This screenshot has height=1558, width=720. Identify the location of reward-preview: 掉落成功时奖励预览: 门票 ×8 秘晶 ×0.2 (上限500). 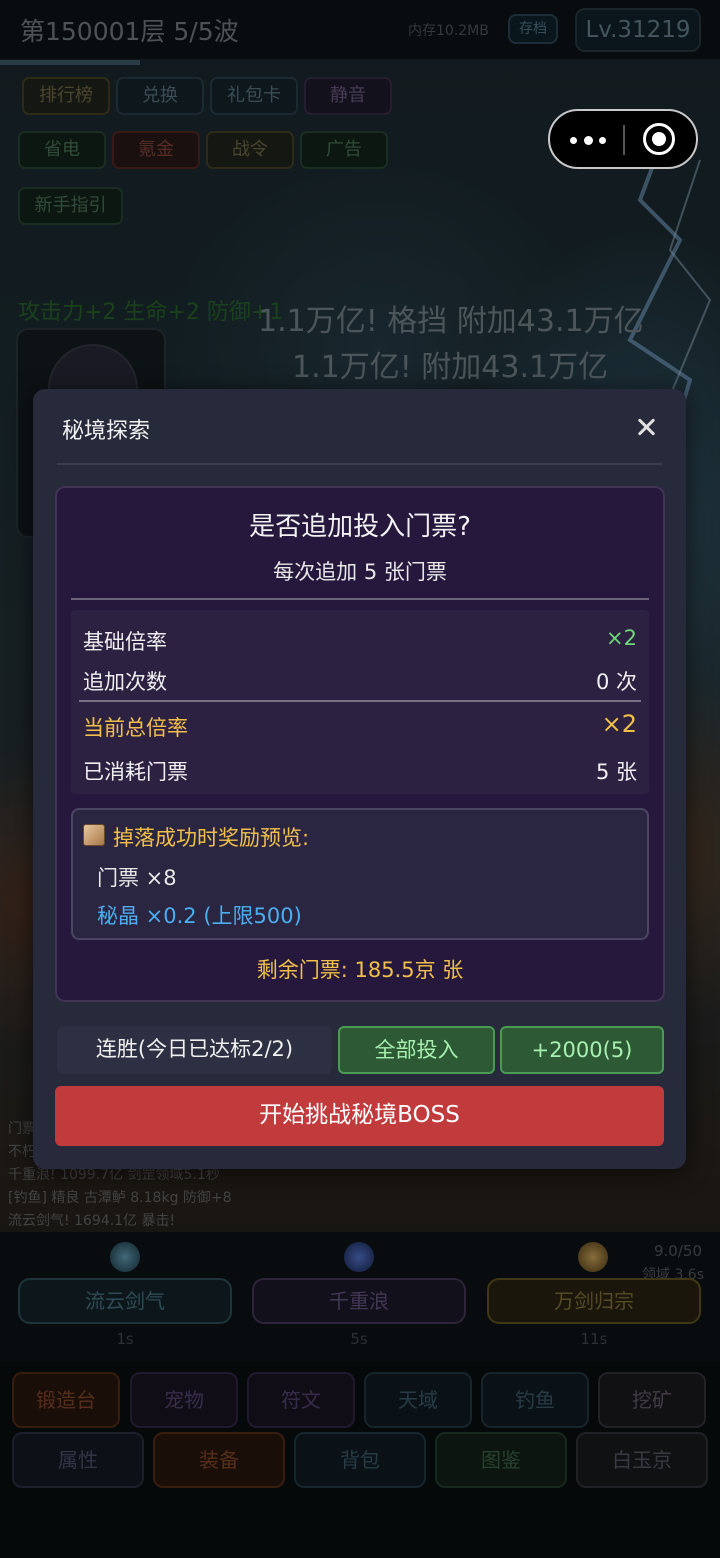
(360, 874).